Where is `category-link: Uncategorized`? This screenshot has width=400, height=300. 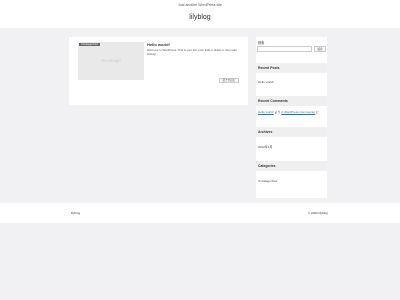
category-link: Uncategorized is located at coordinates (267, 181).